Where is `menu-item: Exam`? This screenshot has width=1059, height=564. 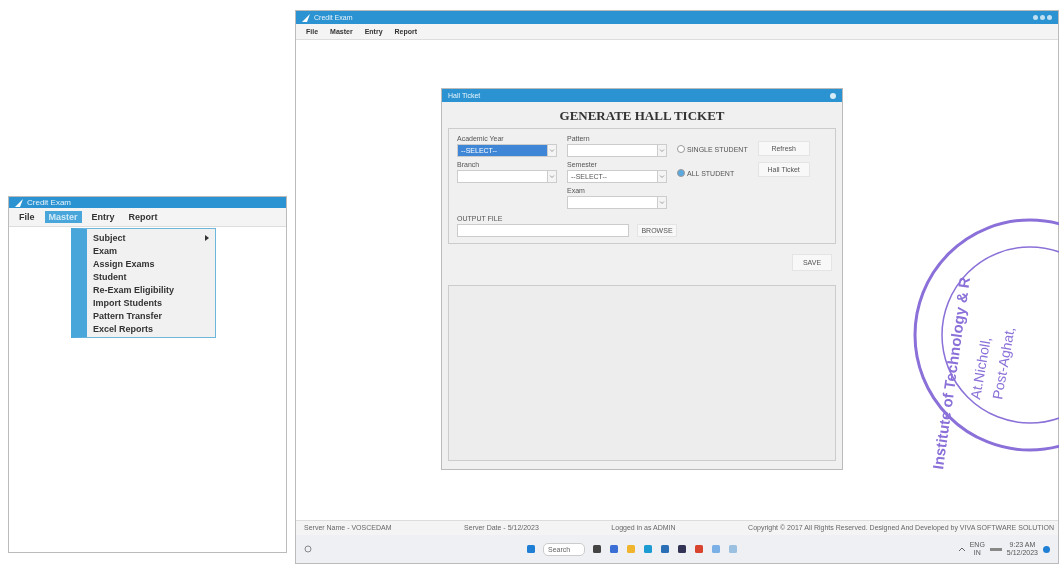 menu-item: Exam is located at coordinates (151, 250).